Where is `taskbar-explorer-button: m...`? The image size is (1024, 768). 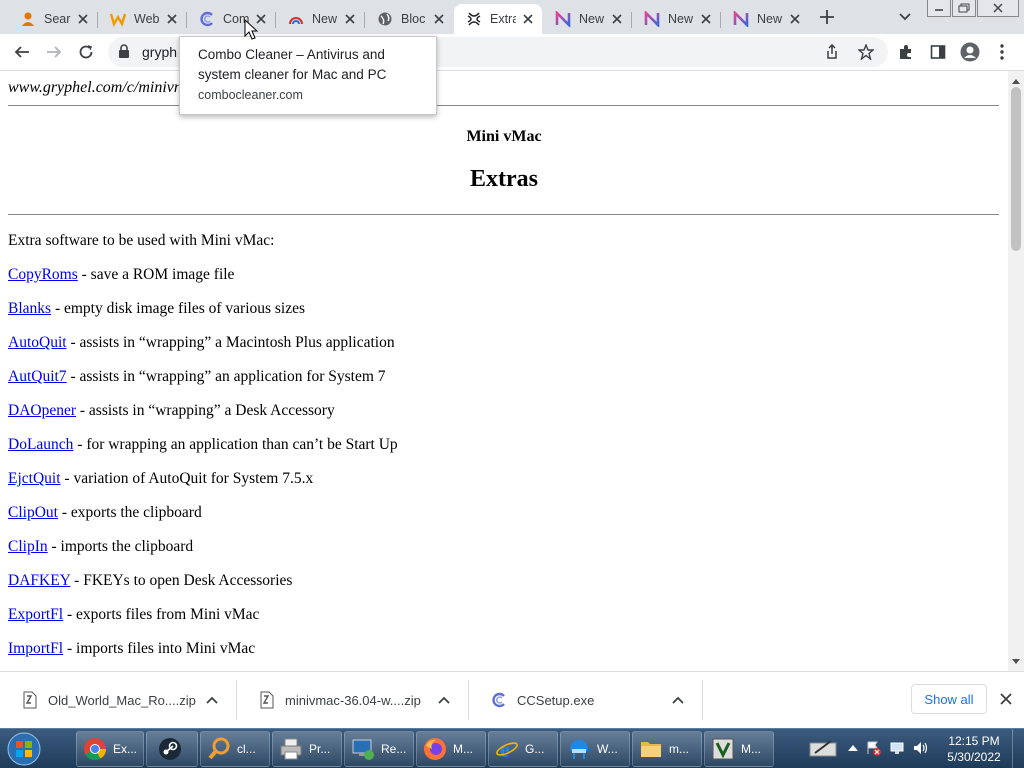
taskbar-explorer-button: m... is located at coordinates (667, 749).